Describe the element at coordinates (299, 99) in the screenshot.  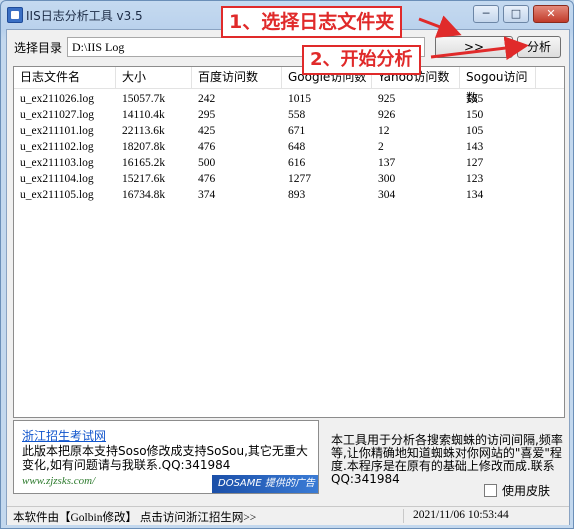
I see `cell-google: 1015` at that location.